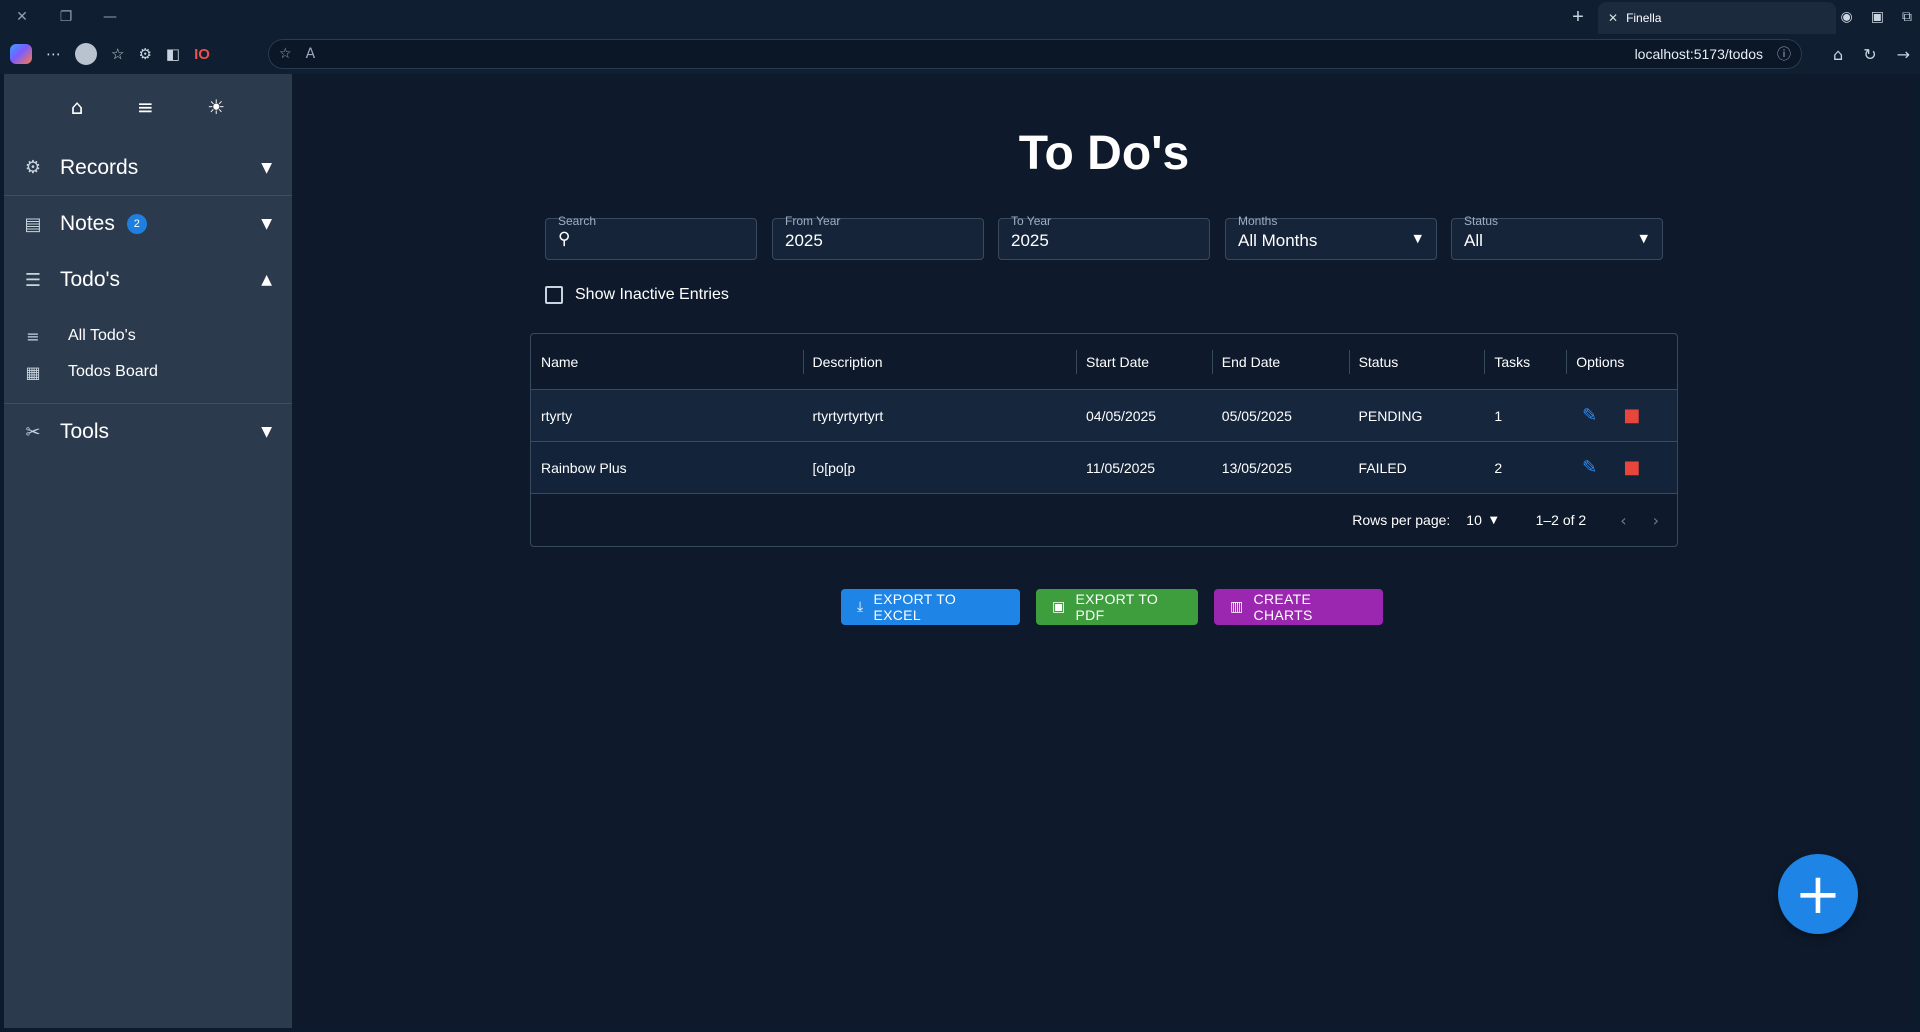 The image size is (1920, 1032). What do you see at coordinates (1059, 607) in the screenshot?
I see `picture-icon: ▣` at bounding box center [1059, 607].